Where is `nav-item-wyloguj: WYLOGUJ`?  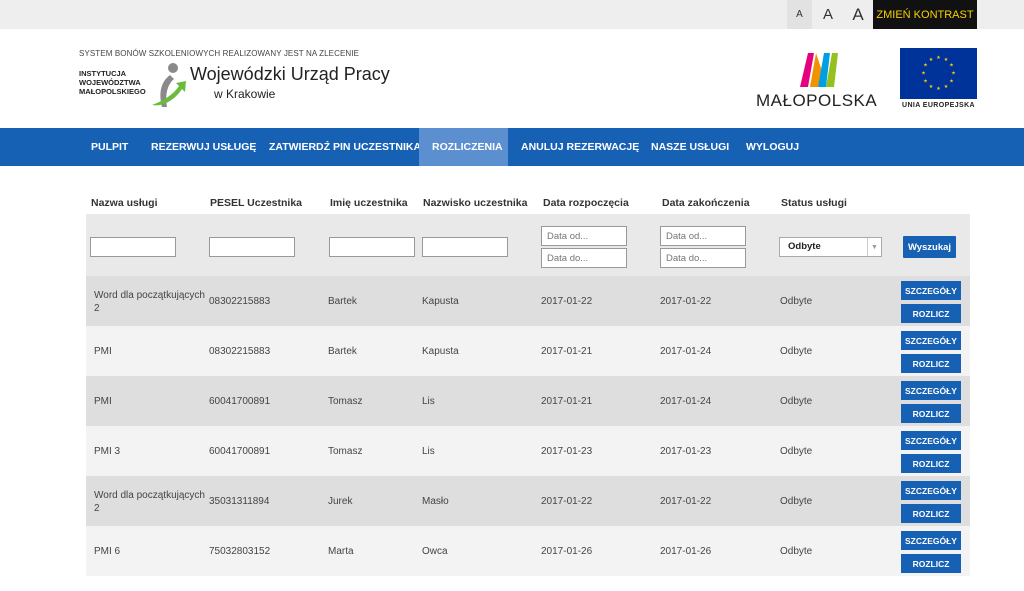
nav-item-wyloguj: WYLOGUJ is located at coordinates (772, 147).